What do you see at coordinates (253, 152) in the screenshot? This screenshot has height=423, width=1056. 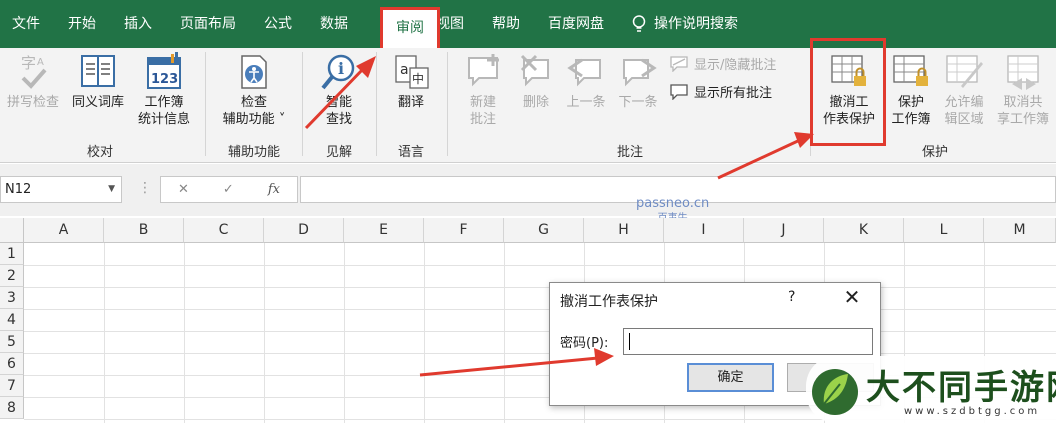 I see `group-label-accessibility: 辅助功能` at bounding box center [253, 152].